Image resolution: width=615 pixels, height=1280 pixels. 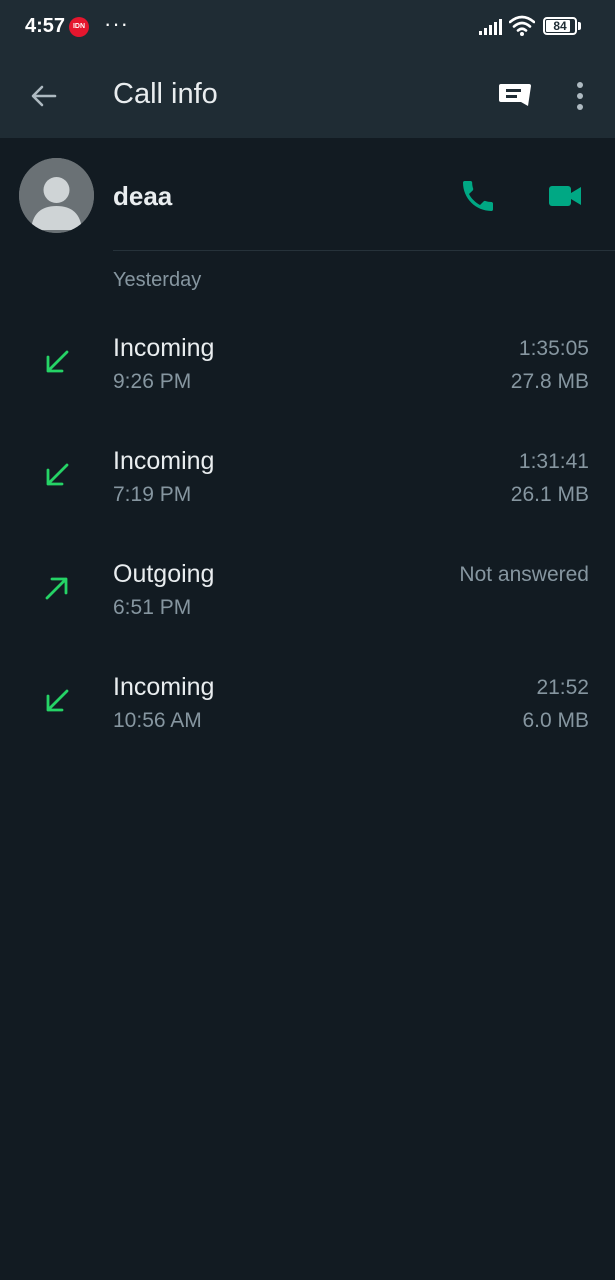 What do you see at coordinates (307, 600) in the screenshot?
I see `call-log-item: Outgoing 6:51 PM Not answered` at bounding box center [307, 600].